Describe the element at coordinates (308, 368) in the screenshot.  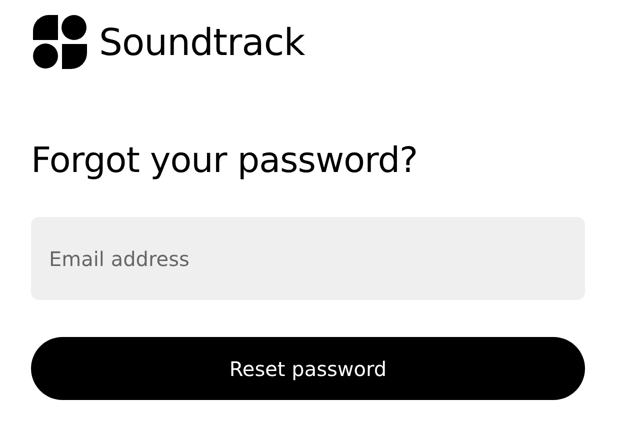
I see `reset-password-button: Reset password` at that location.